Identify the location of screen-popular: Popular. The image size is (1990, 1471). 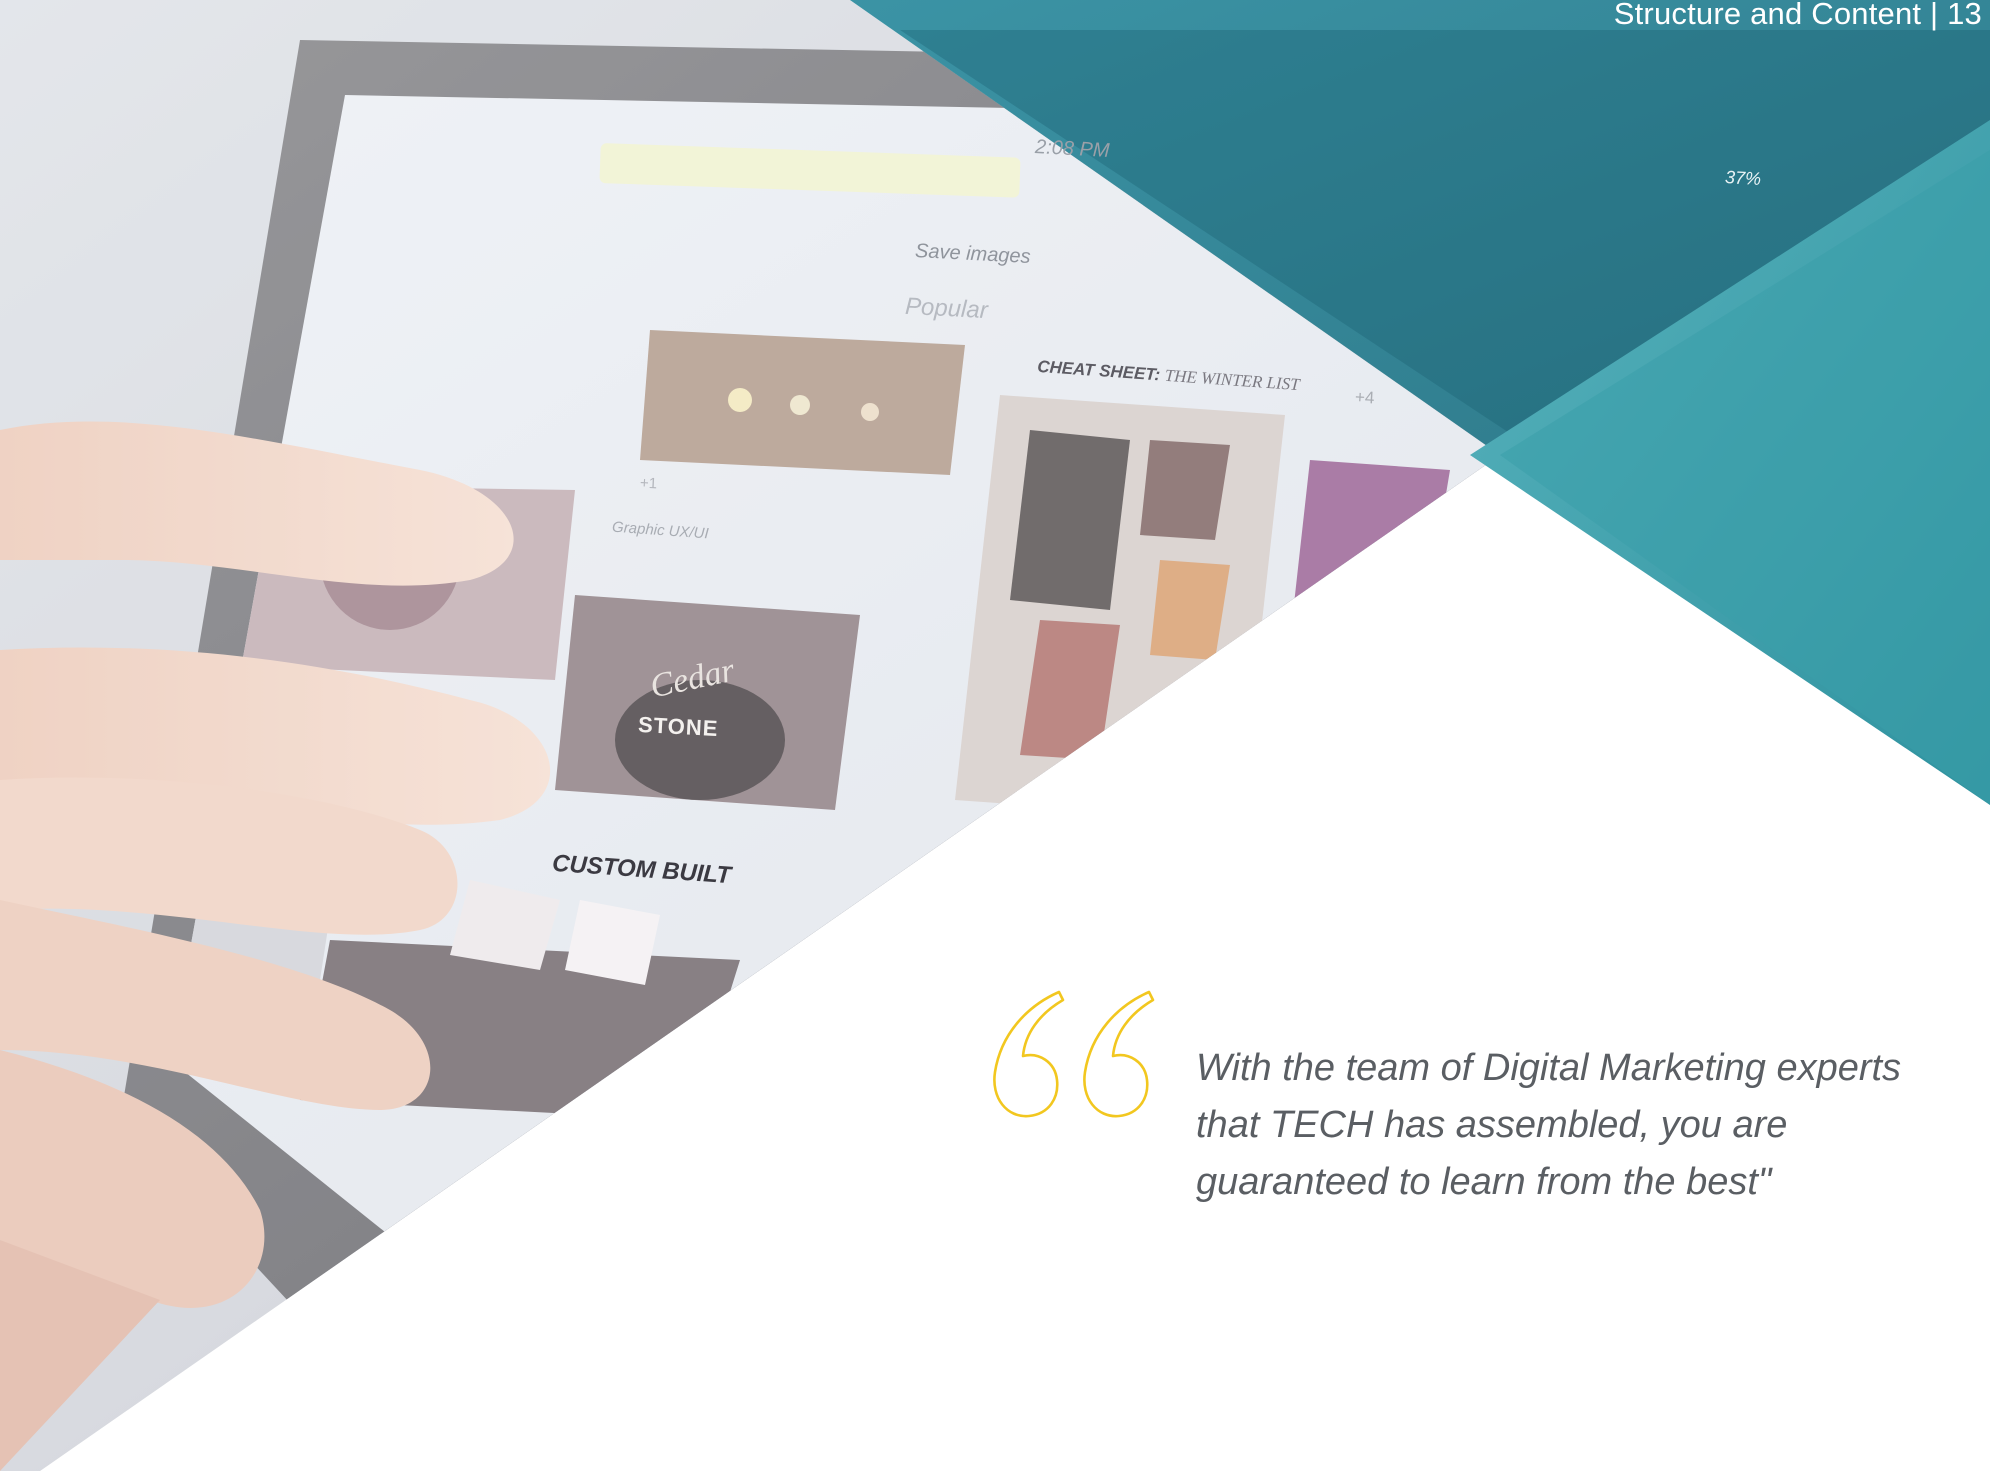
(946, 308).